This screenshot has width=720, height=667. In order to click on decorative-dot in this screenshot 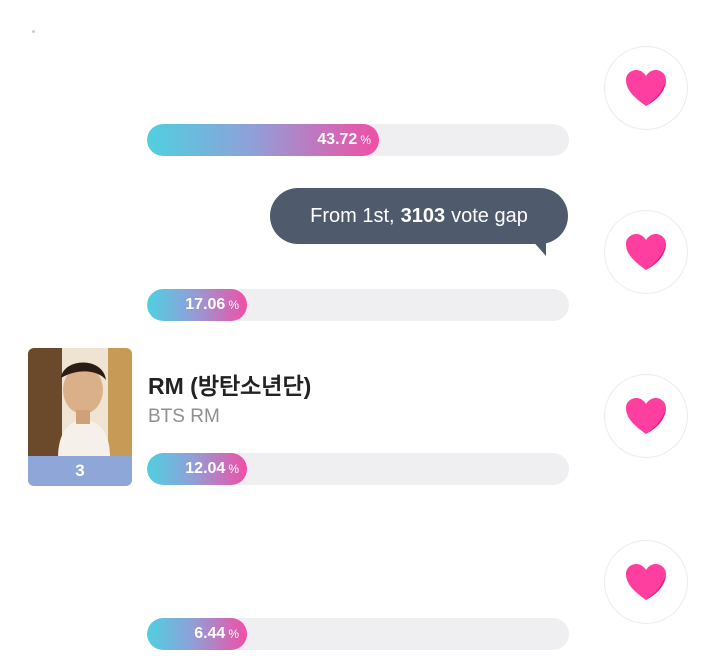, I will do `click(33, 31)`.